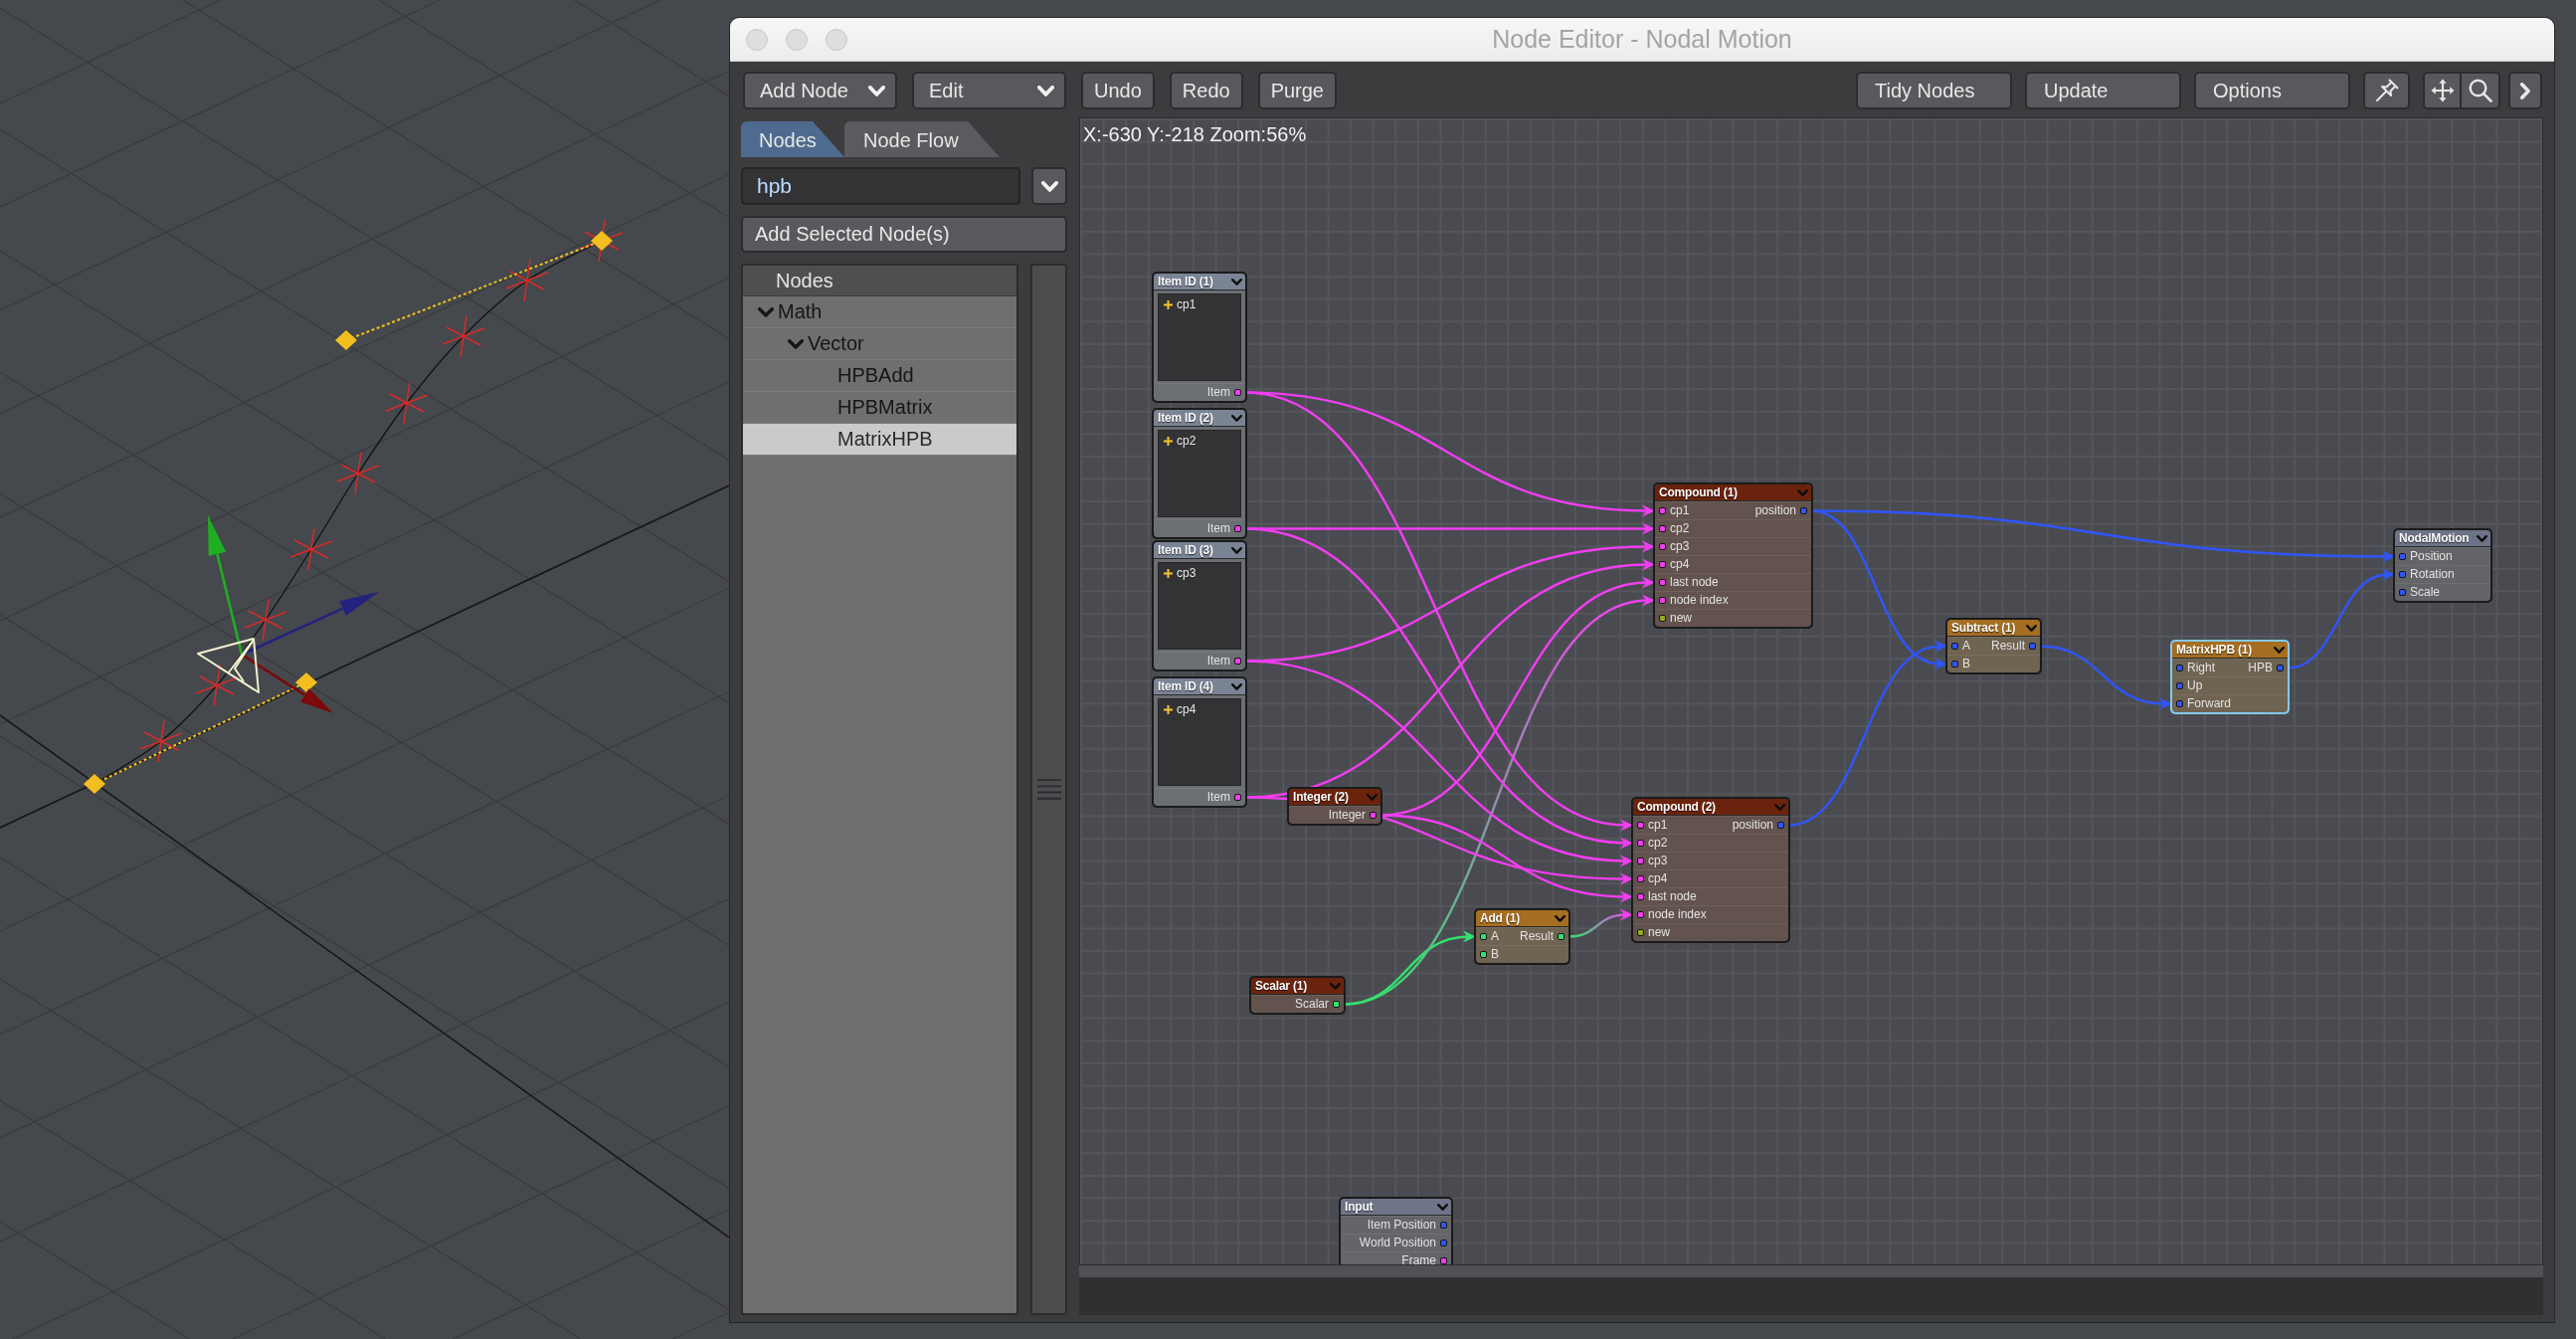 This screenshot has width=2576, height=1339. Describe the element at coordinates (1048, 789) in the screenshot. I see `scrollbar` at that location.